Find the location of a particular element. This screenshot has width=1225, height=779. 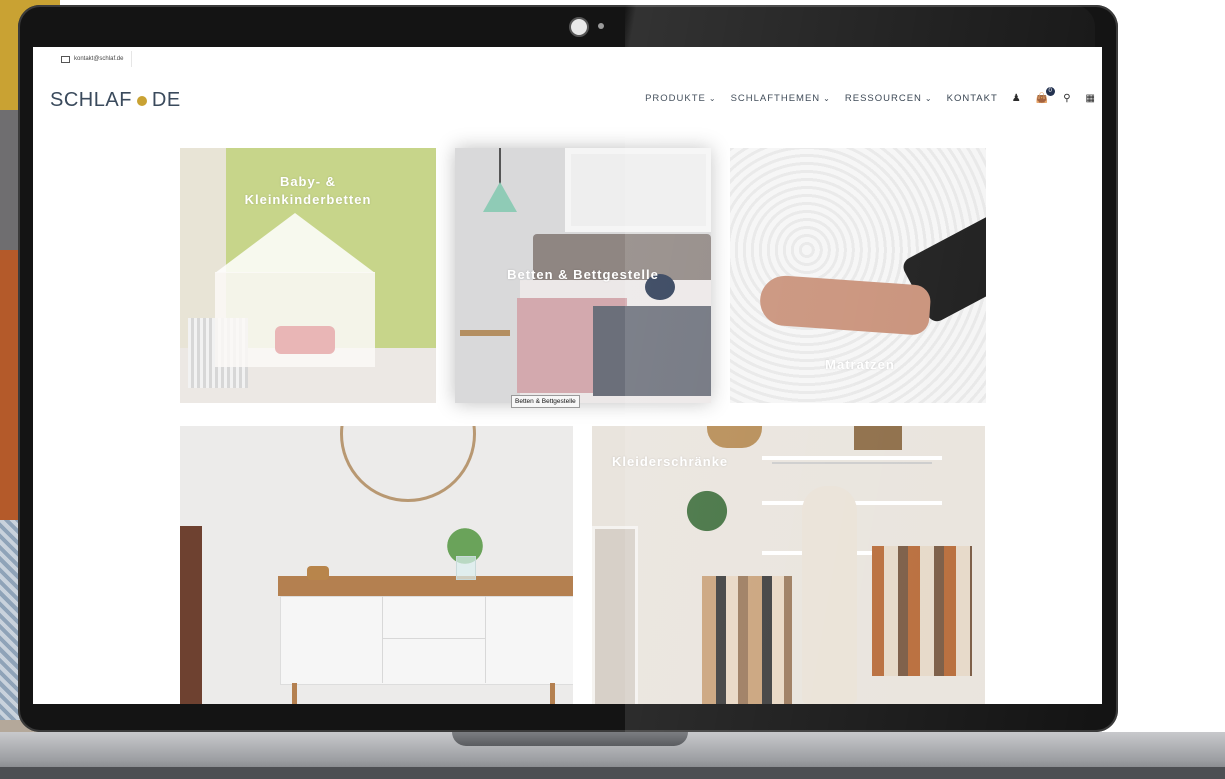

nav-label: SCHLAFTHEMEN is located at coordinates (775, 98).